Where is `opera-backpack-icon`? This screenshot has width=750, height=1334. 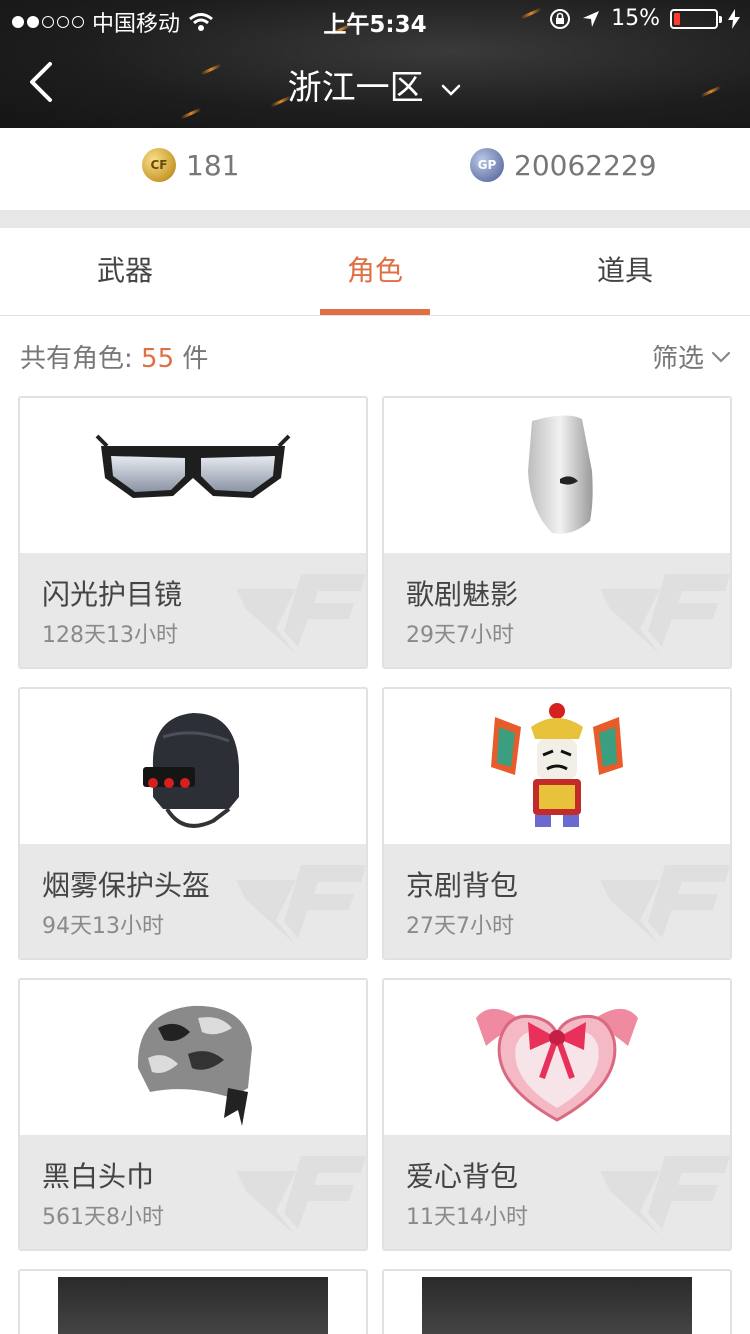
opera-backpack-icon is located at coordinates (557, 766).